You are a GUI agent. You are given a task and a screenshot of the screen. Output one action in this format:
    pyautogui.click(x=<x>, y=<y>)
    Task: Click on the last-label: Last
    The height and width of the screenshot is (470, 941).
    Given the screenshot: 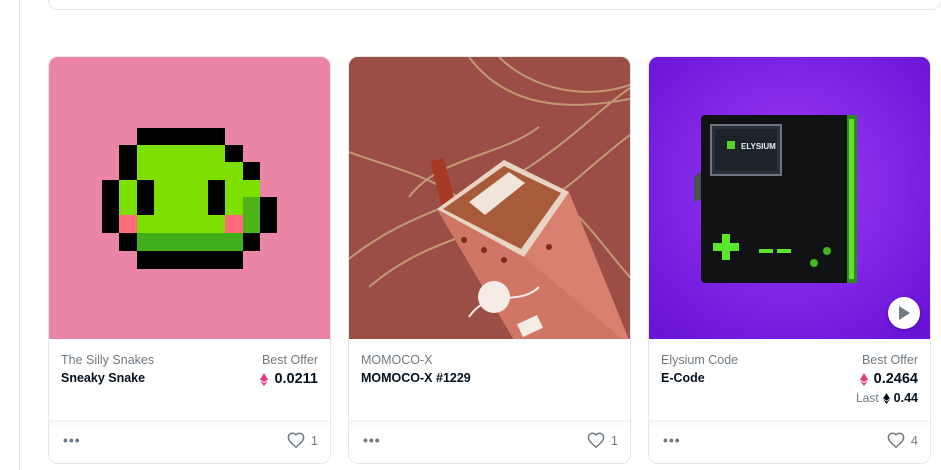 What is the action you would take?
    pyautogui.click(x=867, y=398)
    